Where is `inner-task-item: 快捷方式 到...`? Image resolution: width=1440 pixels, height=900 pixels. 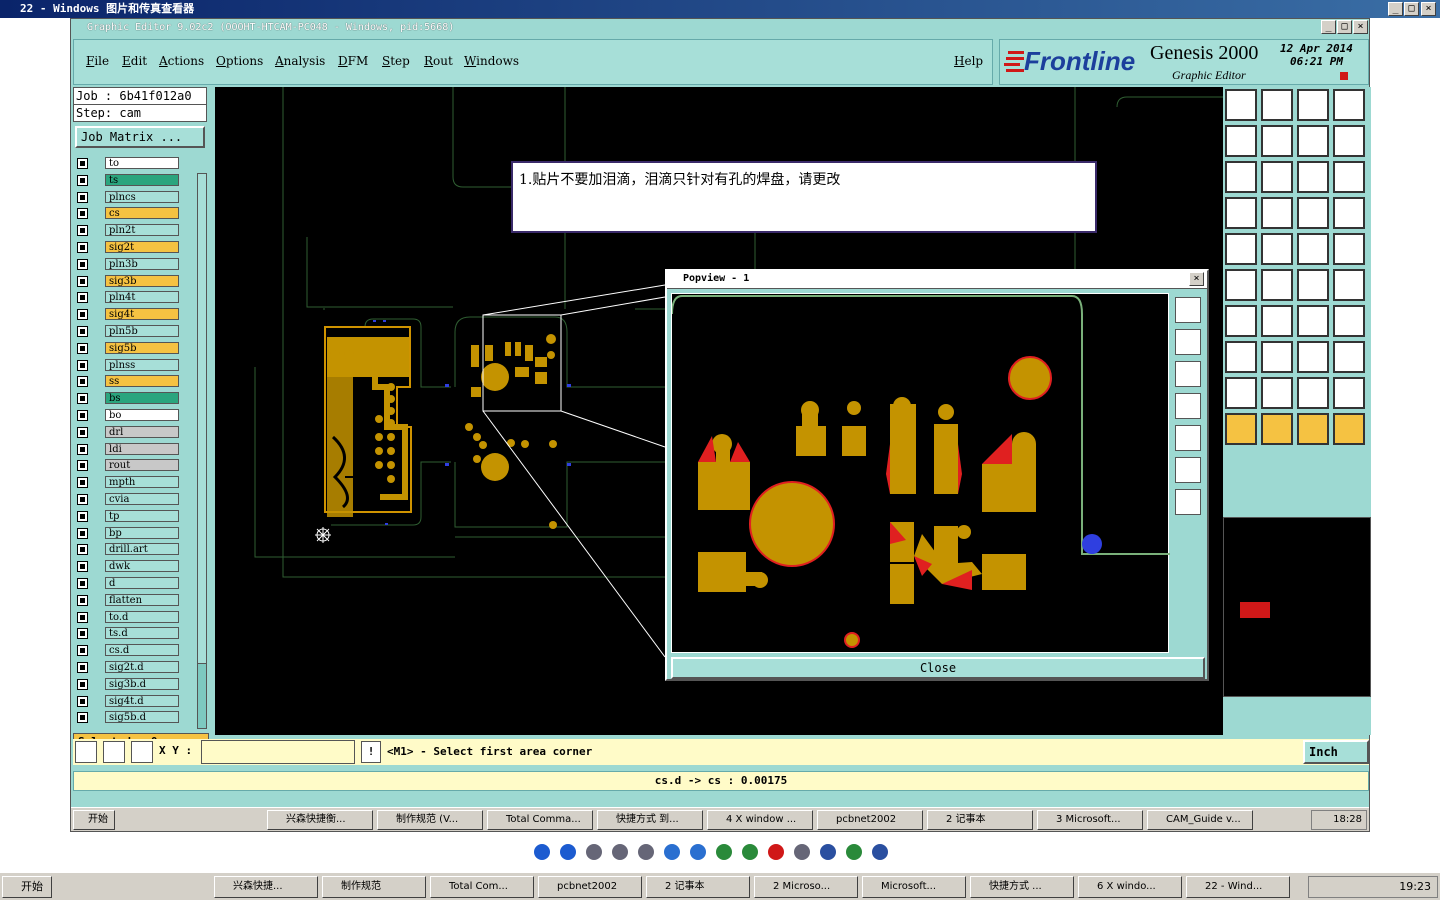
inner-task-item: 快捷方式 到... is located at coordinates (650, 820).